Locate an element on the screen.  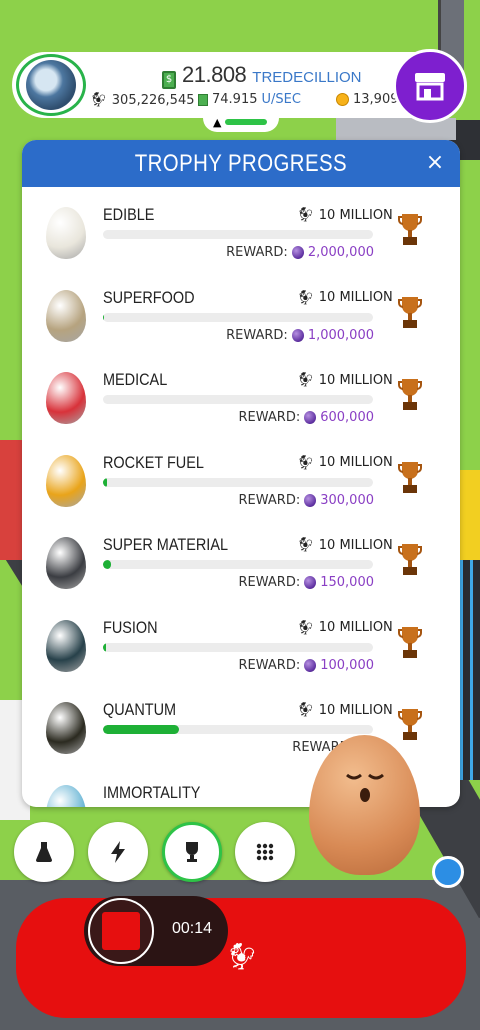
reward-amount: 1,000,000 is located at coordinates (340, 335).